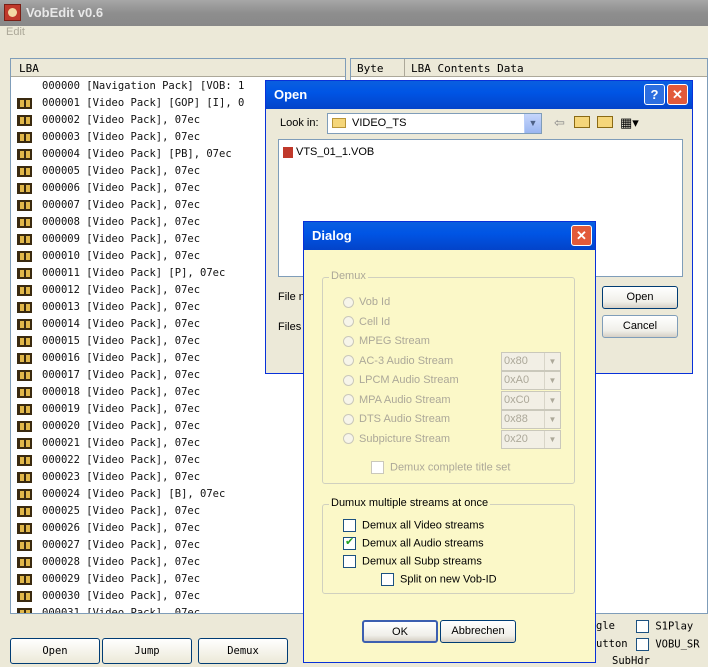  What do you see at coordinates (531, 439) in the screenshot?
I see `stream-id-select: 0x20 ▼` at bounding box center [531, 439].